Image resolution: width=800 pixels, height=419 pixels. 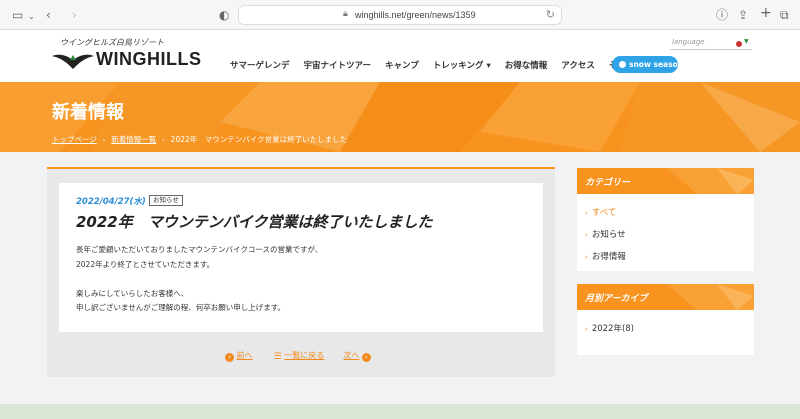 I want to click on category-badge: お知らせ, so click(x=166, y=200).